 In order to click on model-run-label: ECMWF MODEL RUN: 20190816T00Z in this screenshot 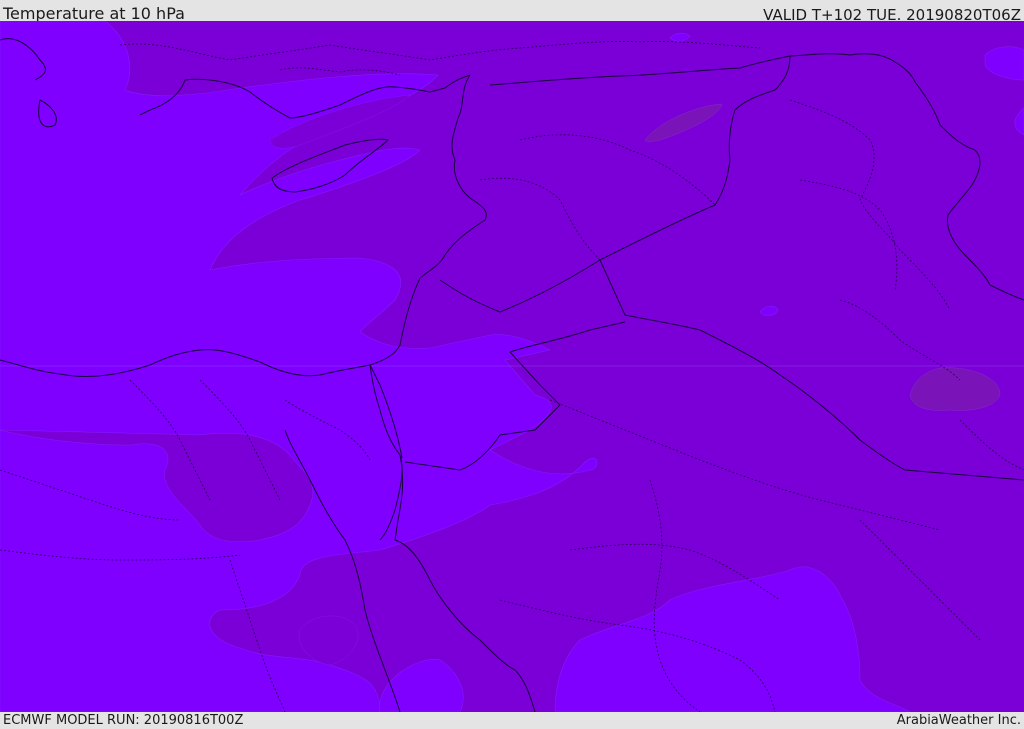, I will do `click(123, 720)`.